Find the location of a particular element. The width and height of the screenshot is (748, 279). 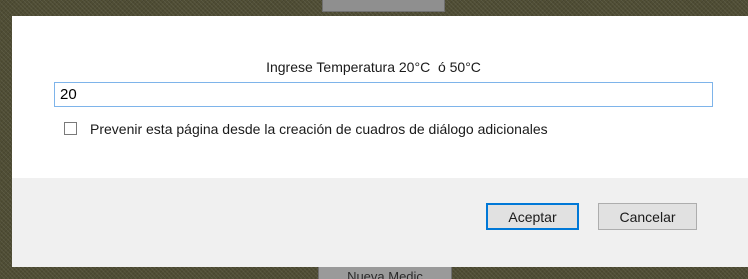

temperature-input is located at coordinates (383, 94).